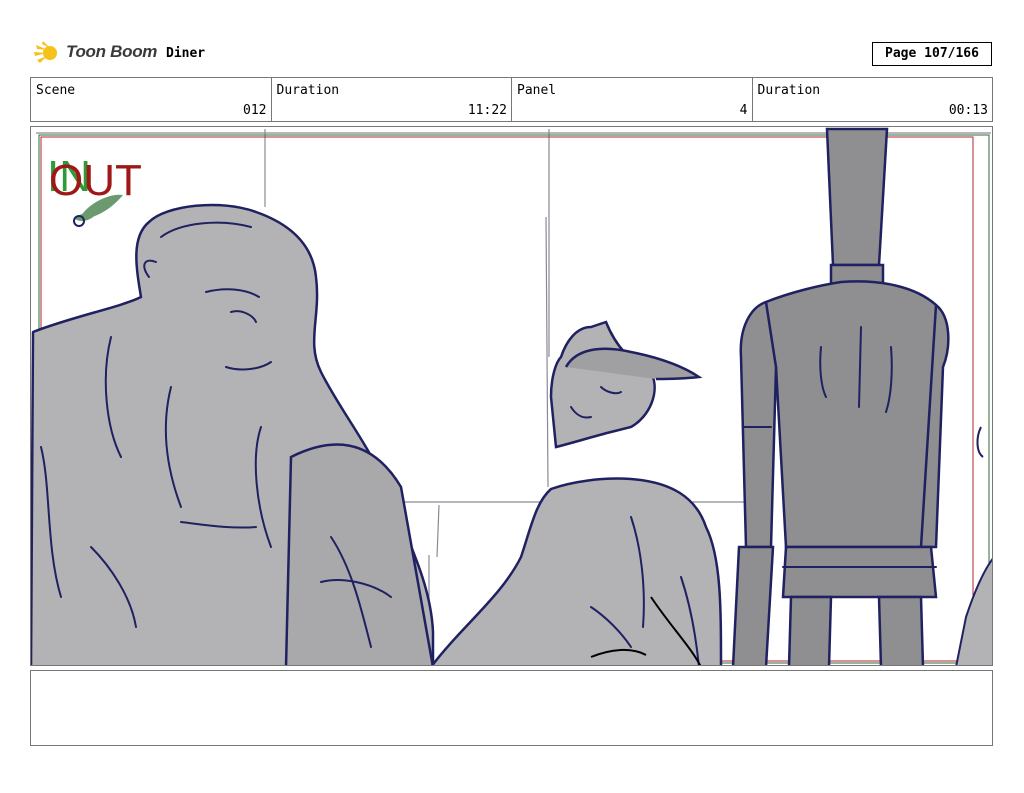 The width and height of the screenshot is (1024, 793). Describe the element at coordinates (56, 90) in the screenshot. I see `scene-label: Scene` at that location.